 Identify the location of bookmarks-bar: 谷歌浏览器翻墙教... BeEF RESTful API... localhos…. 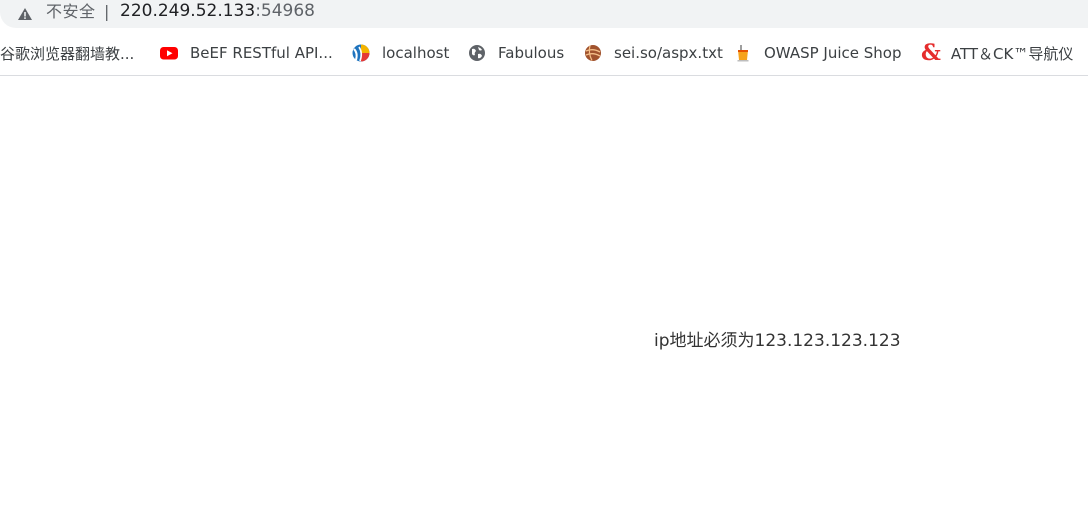
(544, 53).